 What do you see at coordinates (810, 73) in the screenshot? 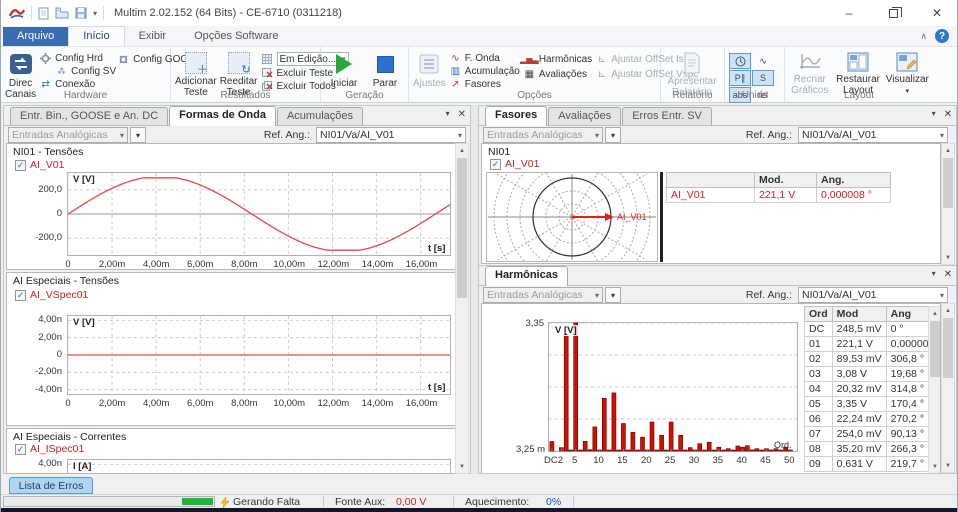
I see `recriar-graficos-button: Recriar Gráficos` at bounding box center [810, 73].